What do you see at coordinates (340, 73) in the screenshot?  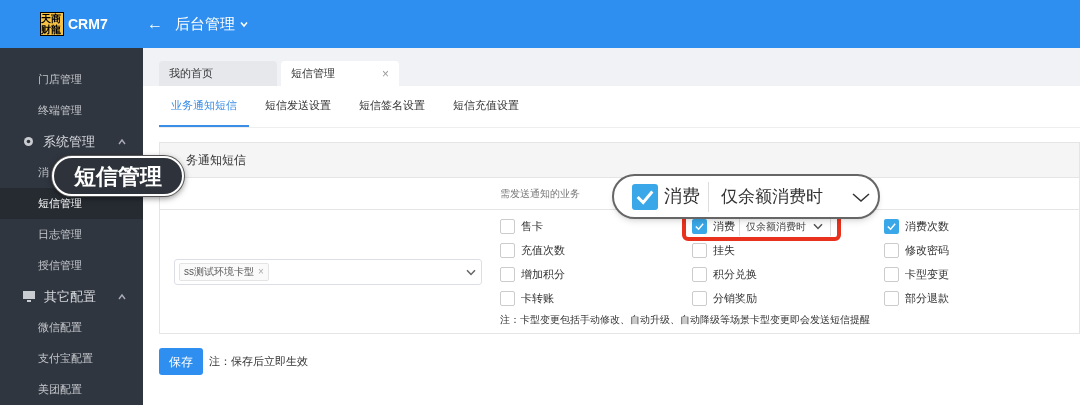 I see `page-tab: 短信管理 ×` at bounding box center [340, 73].